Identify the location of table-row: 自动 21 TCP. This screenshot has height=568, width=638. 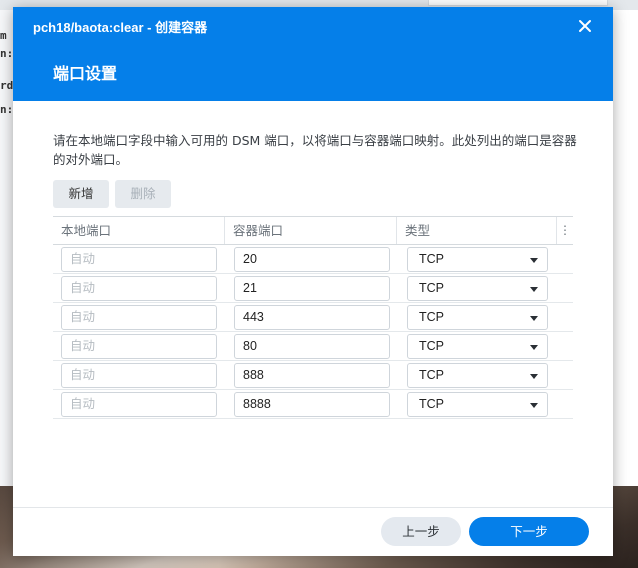
(313, 288).